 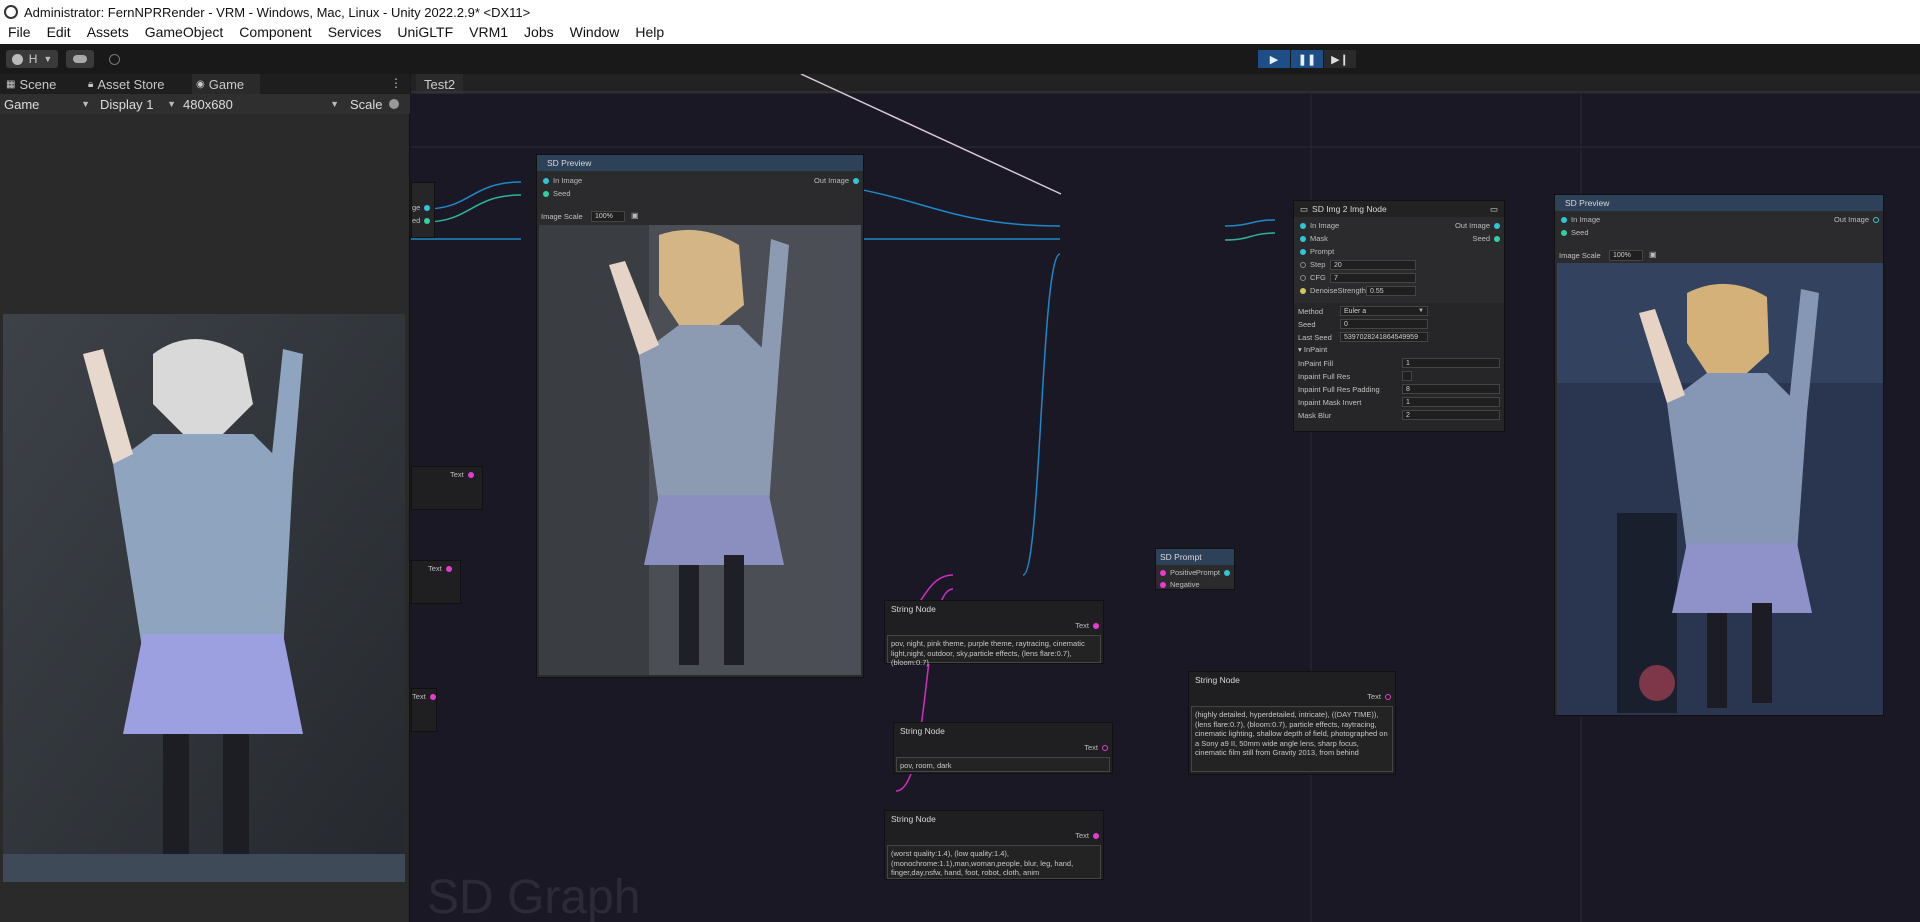 I want to click on menu-vrm1: VRM1, so click(x=488, y=32).